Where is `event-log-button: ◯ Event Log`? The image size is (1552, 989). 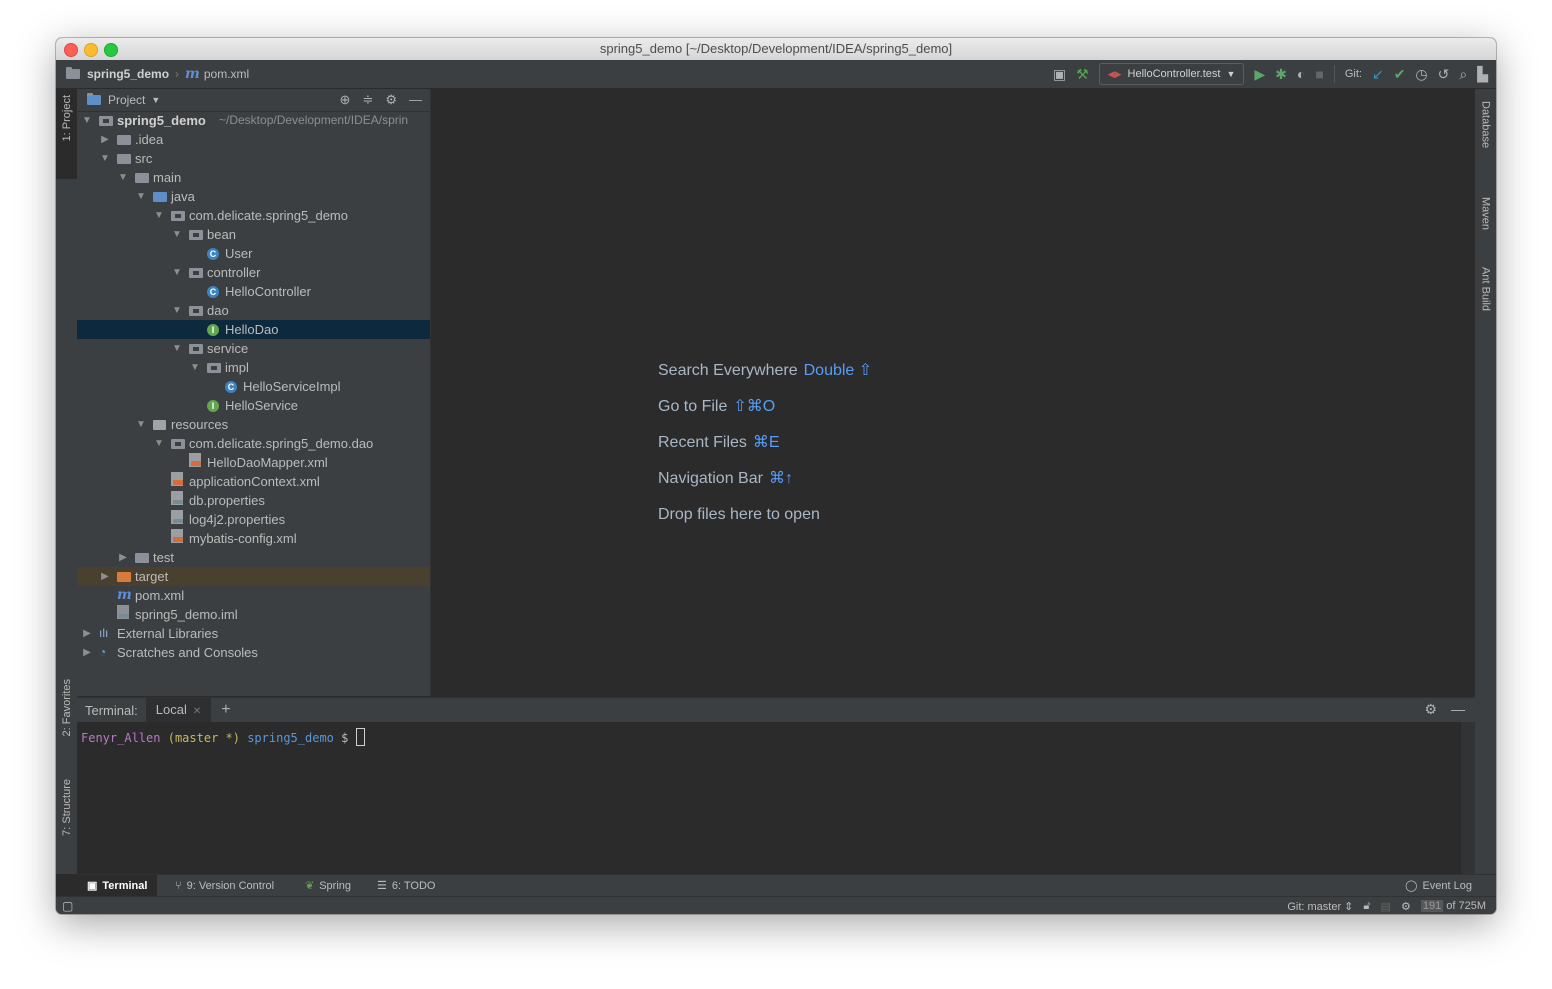 event-log-button: ◯ Event Log is located at coordinates (1438, 886).